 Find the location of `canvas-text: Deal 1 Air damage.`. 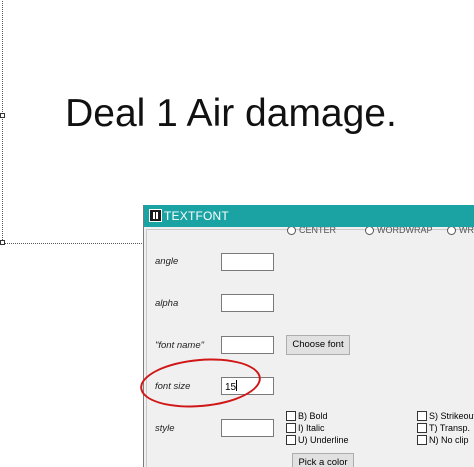

canvas-text: Deal 1 Air damage. is located at coordinates (231, 113).